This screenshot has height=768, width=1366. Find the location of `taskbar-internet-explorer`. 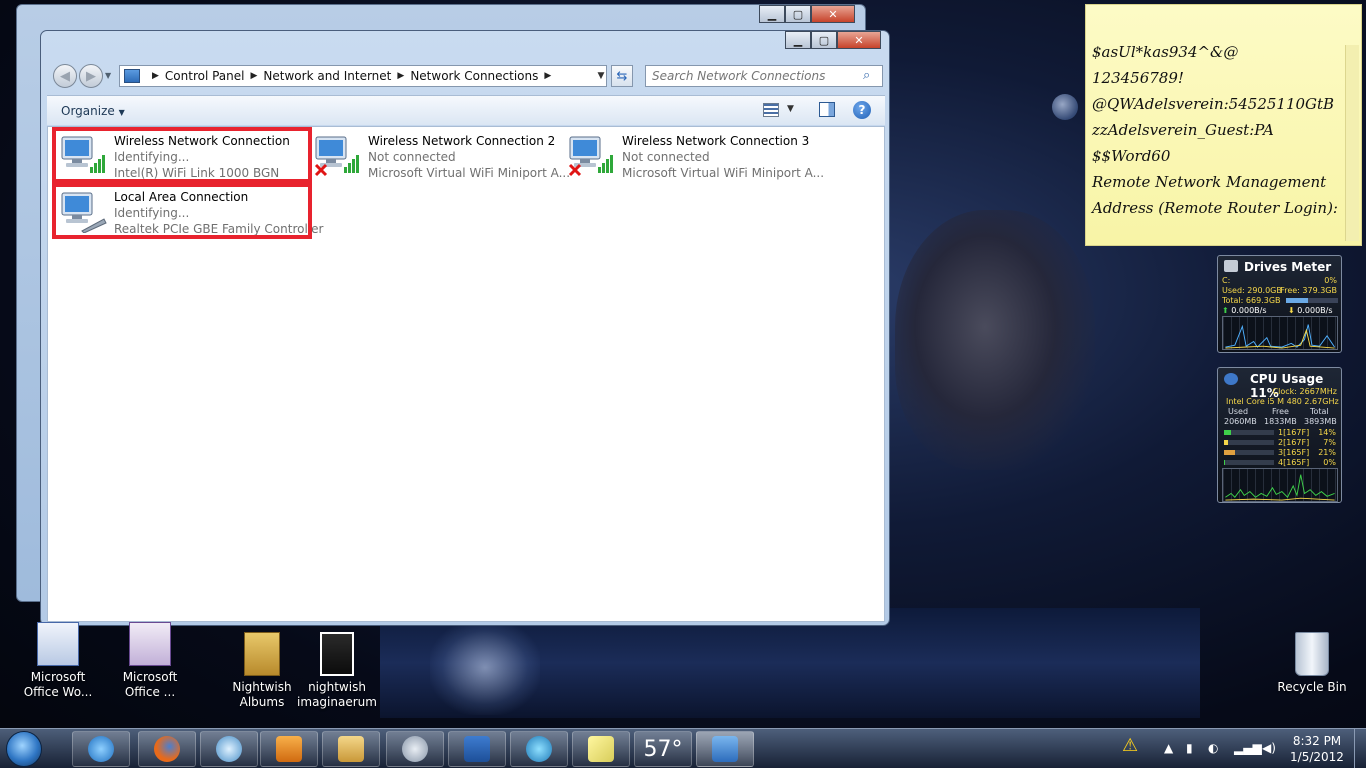

taskbar-internet-explorer is located at coordinates (101, 749).